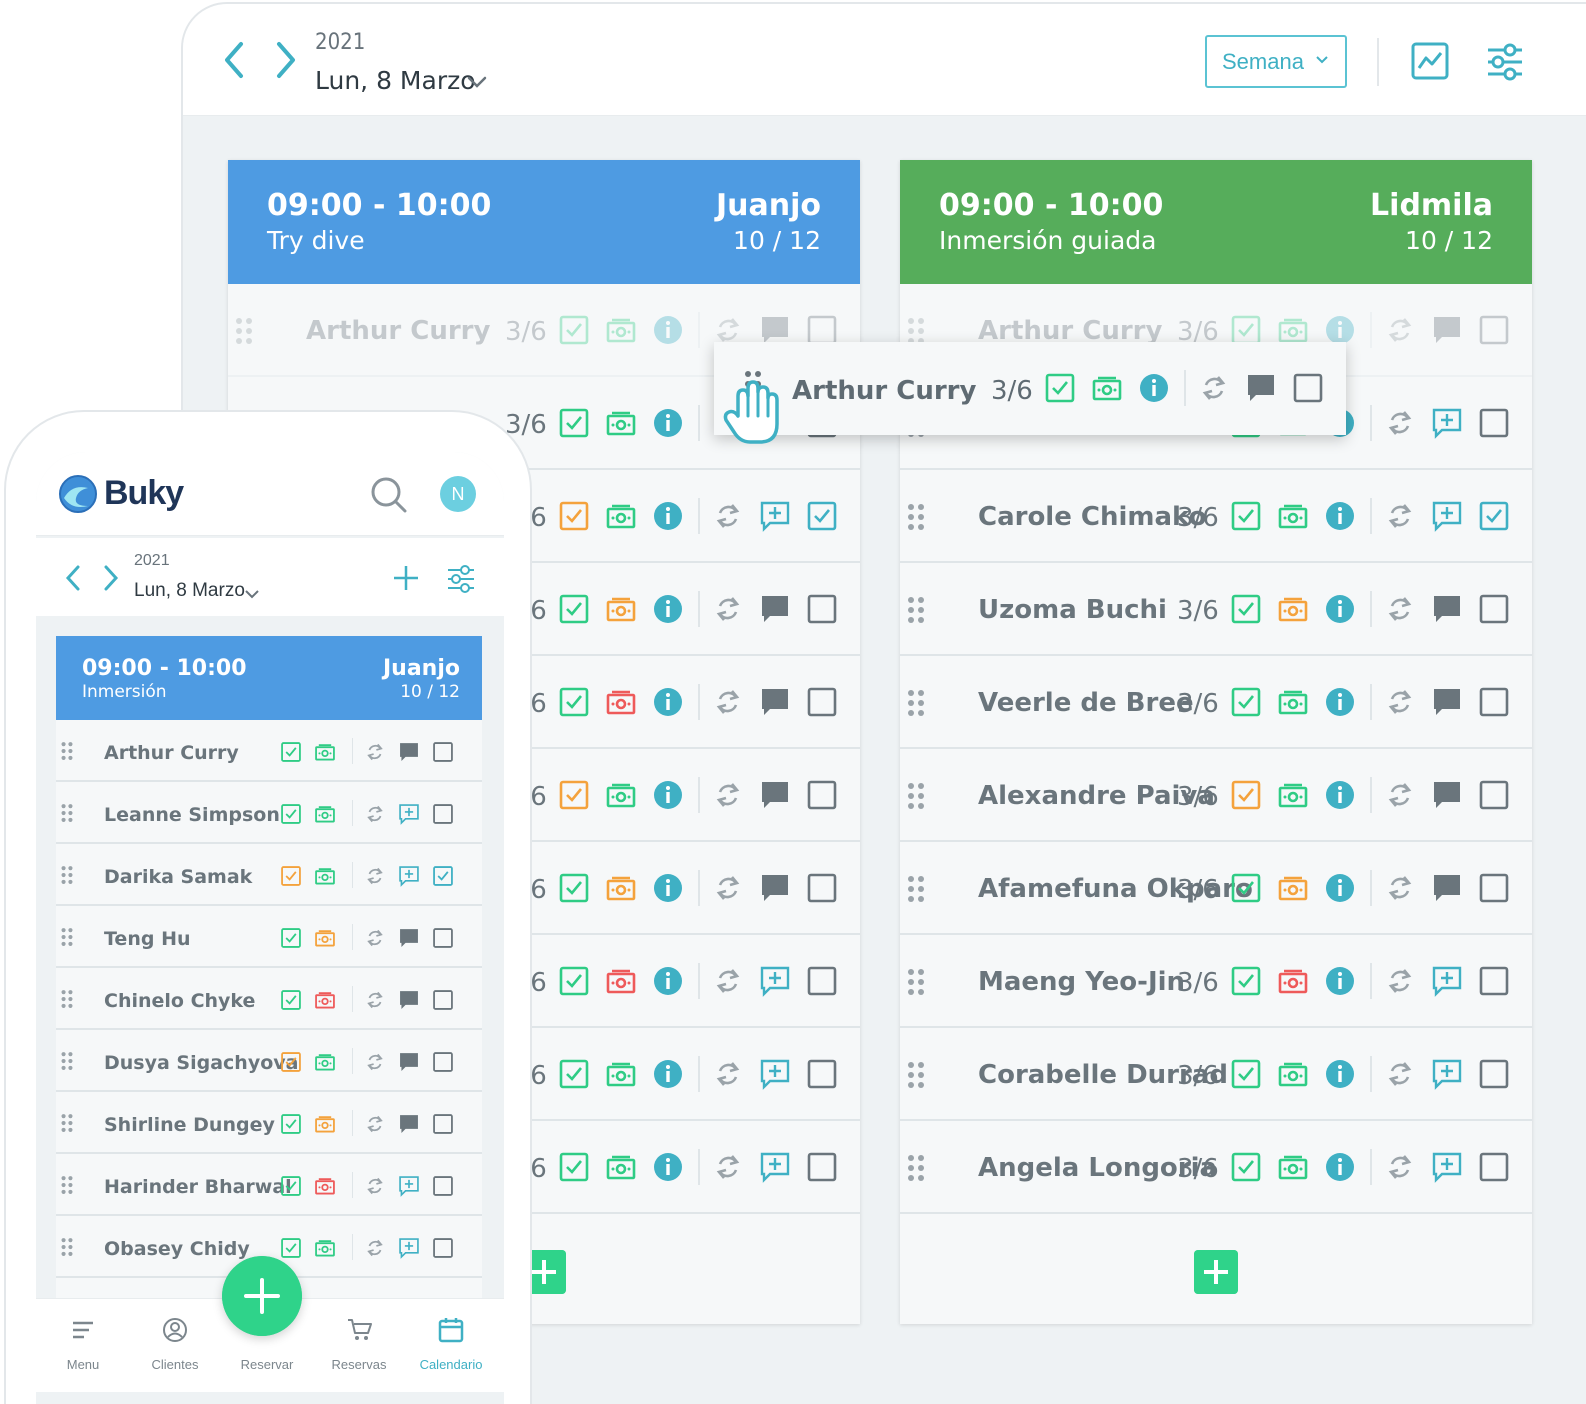  Describe the element at coordinates (1030, 388) in the screenshot. I see `dragged-participant-card: Arthur Curry 3/6` at that location.